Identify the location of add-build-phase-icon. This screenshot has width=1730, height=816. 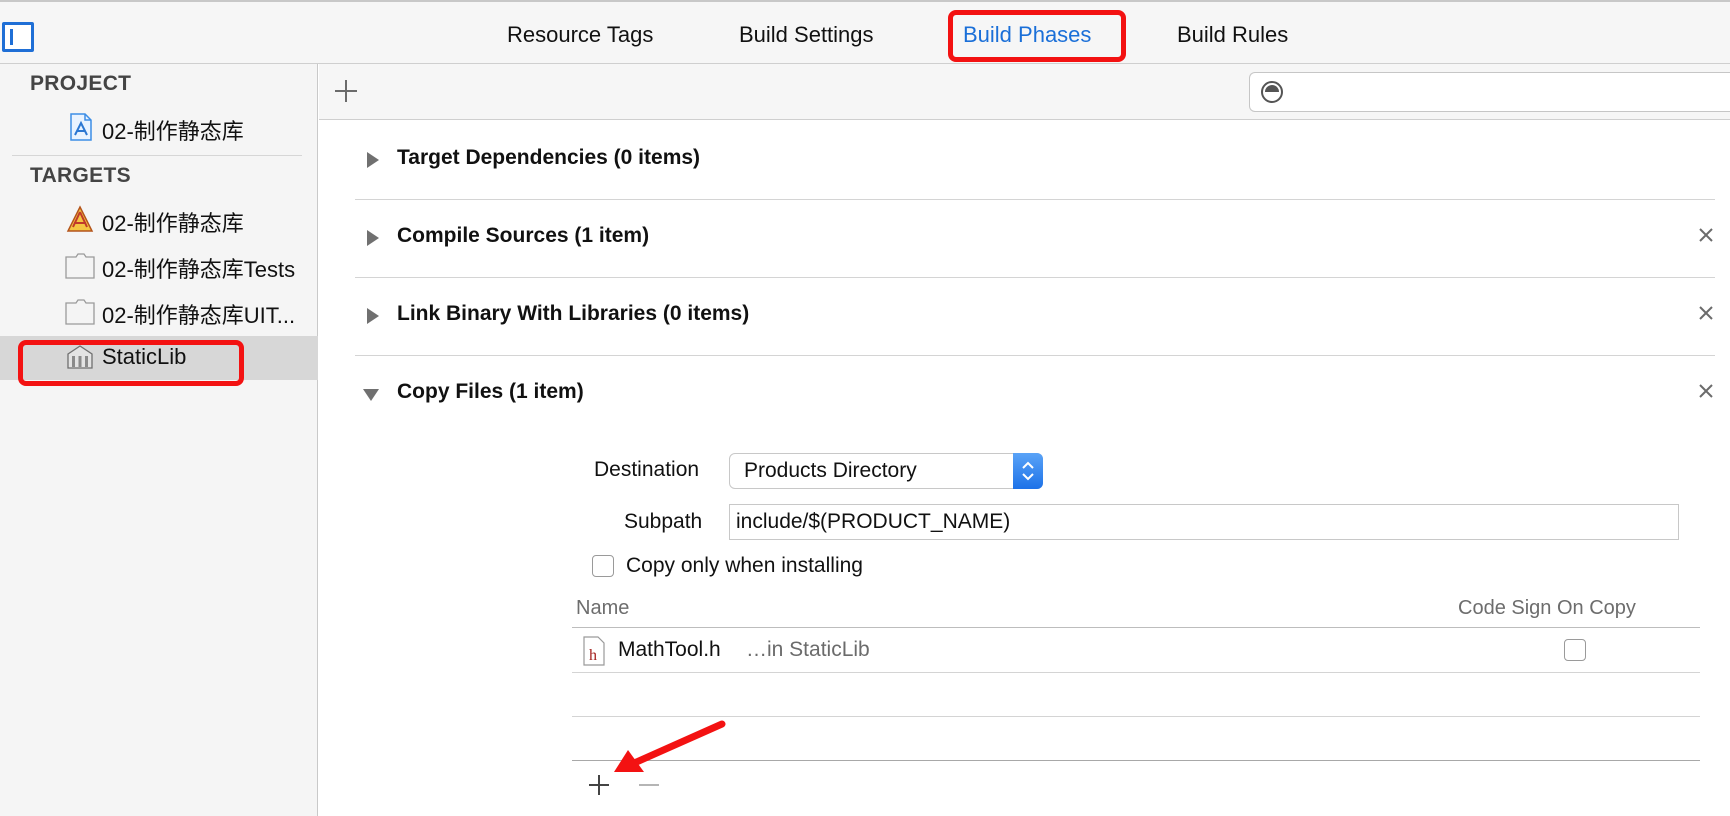
(346, 91).